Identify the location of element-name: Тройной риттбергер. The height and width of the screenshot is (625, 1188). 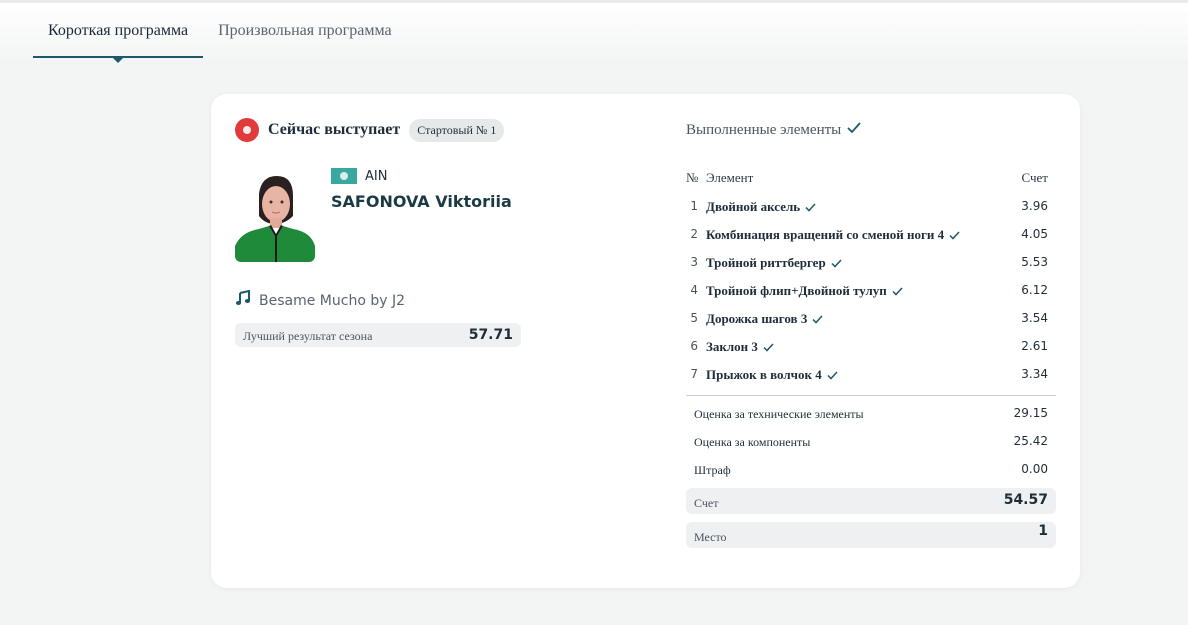
(774, 263).